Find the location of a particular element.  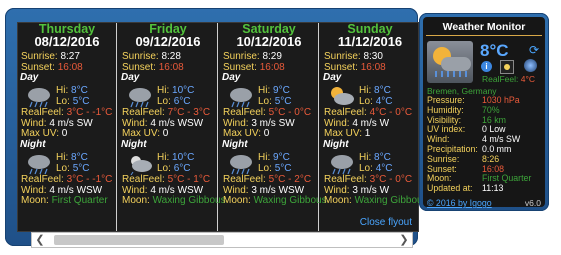

night-lo: Lo: 4°C is located at coordinates (376, 168).